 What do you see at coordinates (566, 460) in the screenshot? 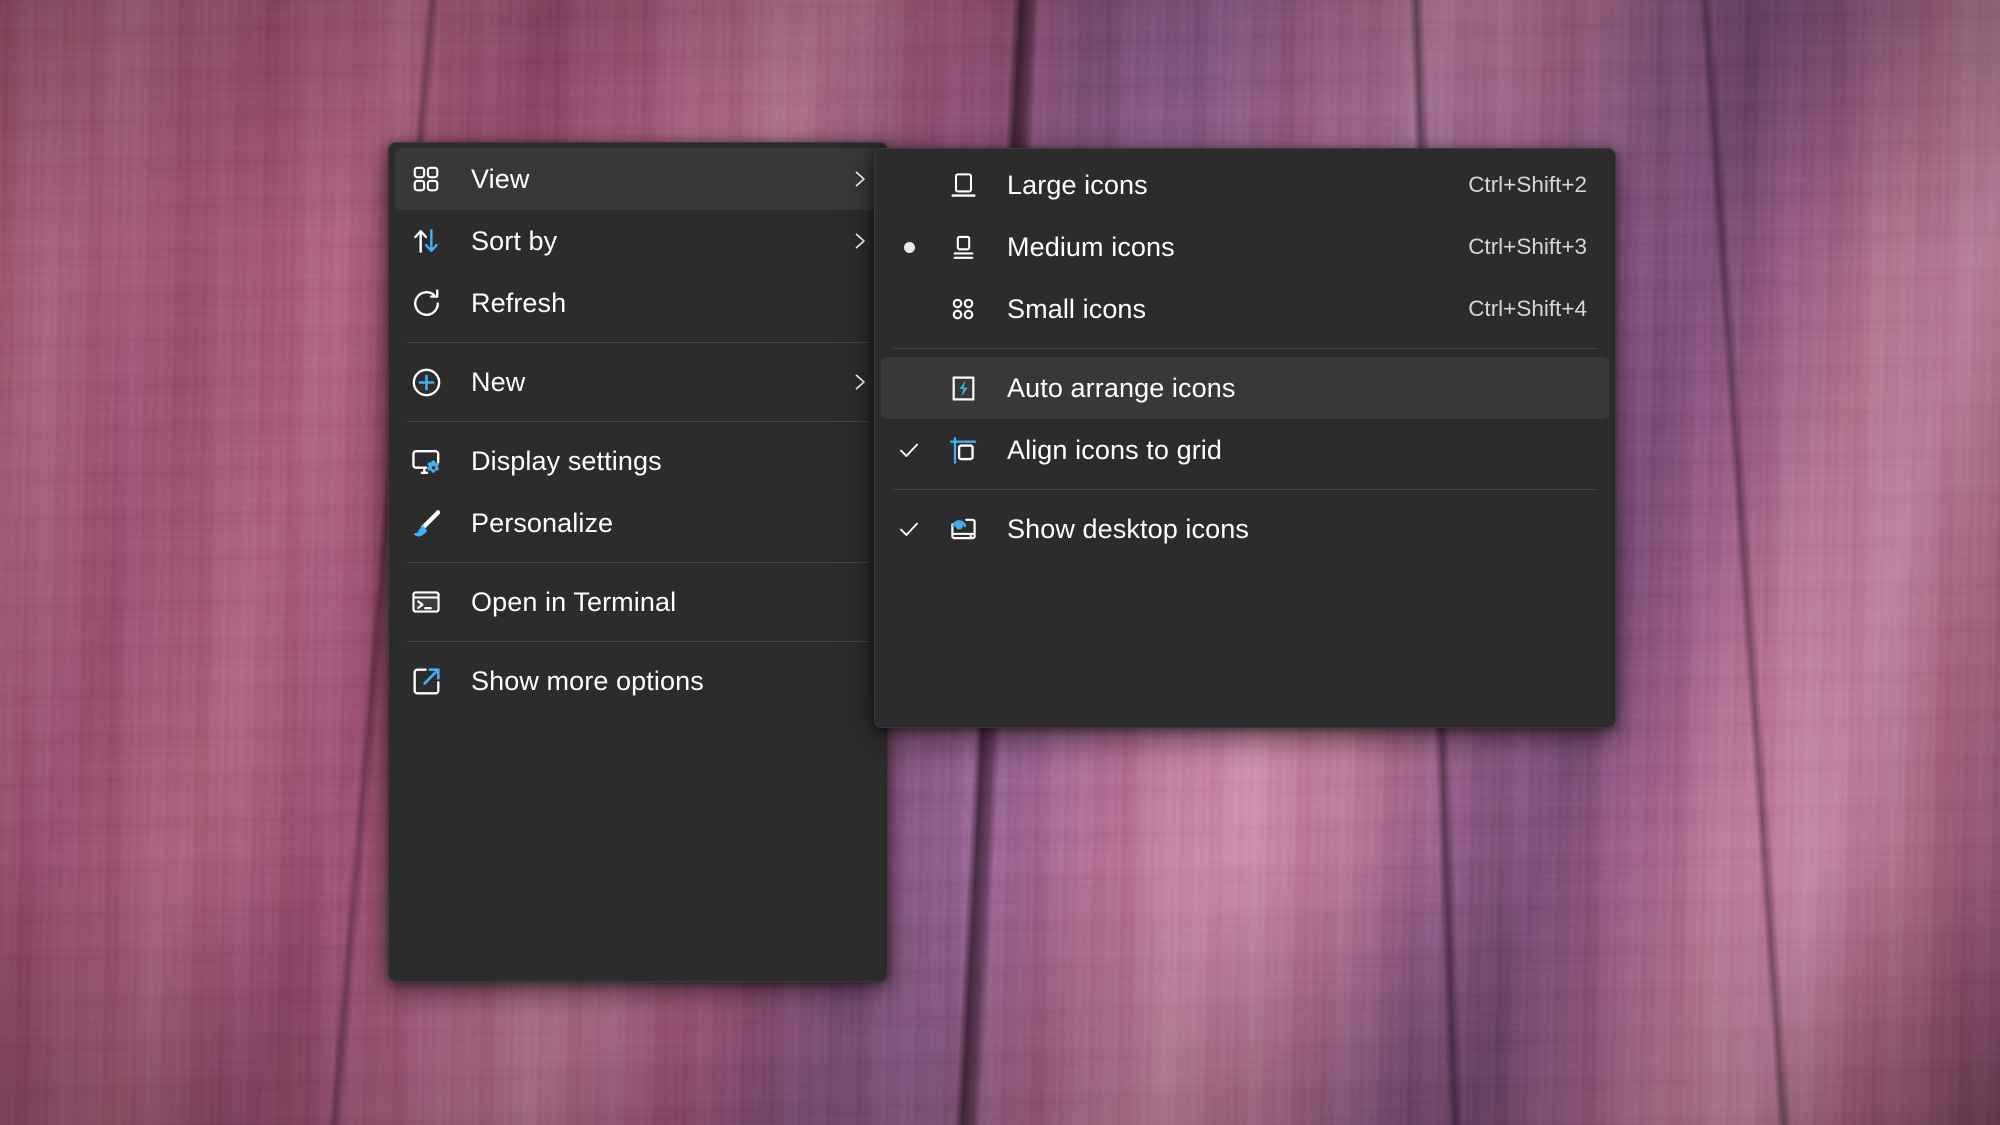
I see `menu-item-label: Display settings` at bounding box center [566, 460].